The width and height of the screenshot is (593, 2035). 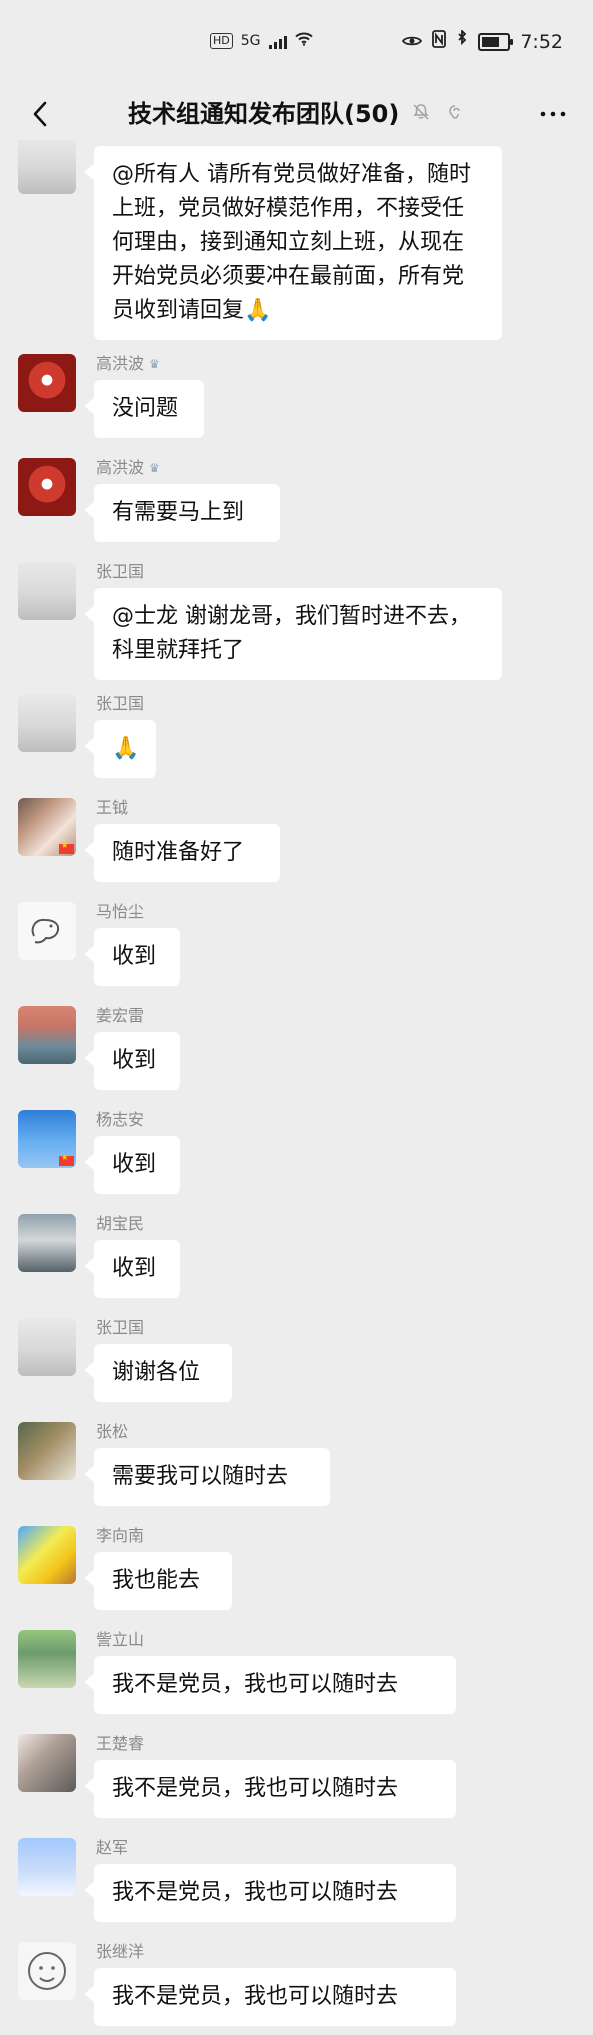 What do you see at coordinates (303, 41) in the screenshot?
I see `wifi-icon` at bounding box center [303, 41].